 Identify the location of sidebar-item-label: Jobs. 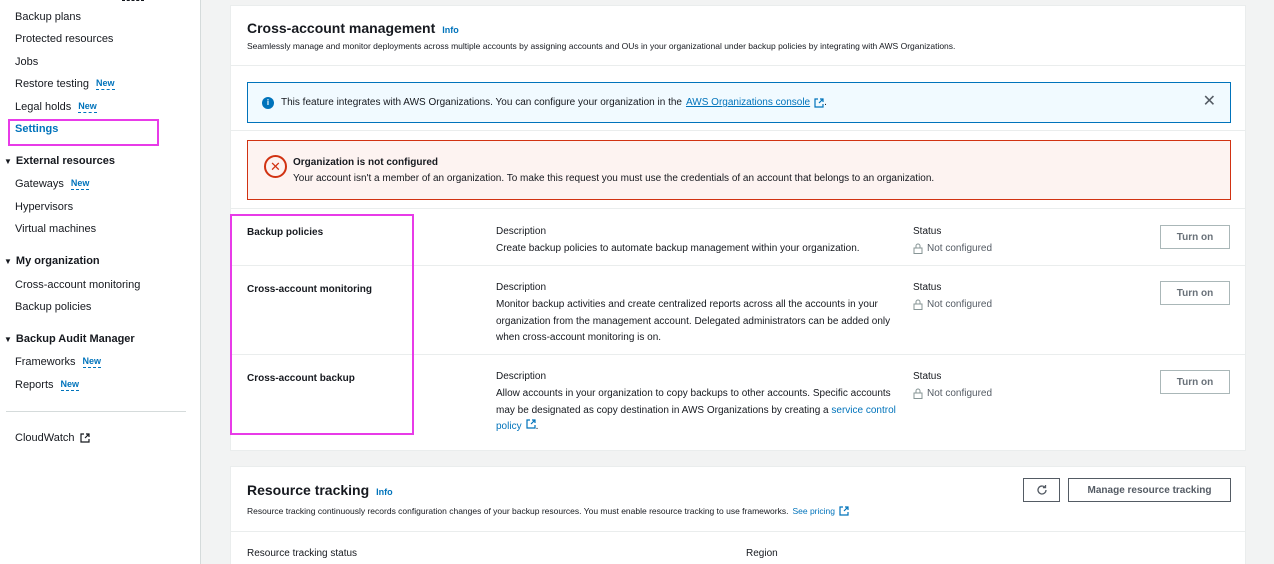
(27, 62).